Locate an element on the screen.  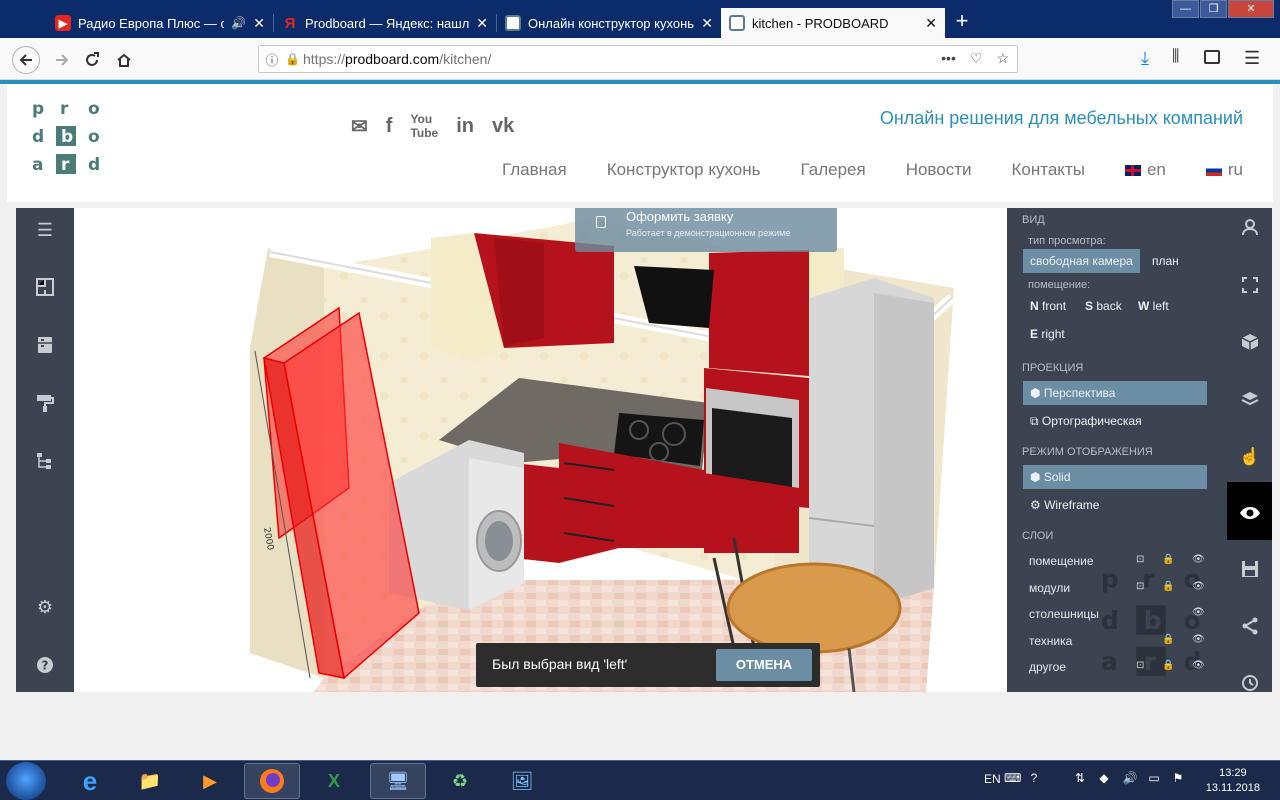
gear-icon: ⚙ is located at coordinates (45, 607).